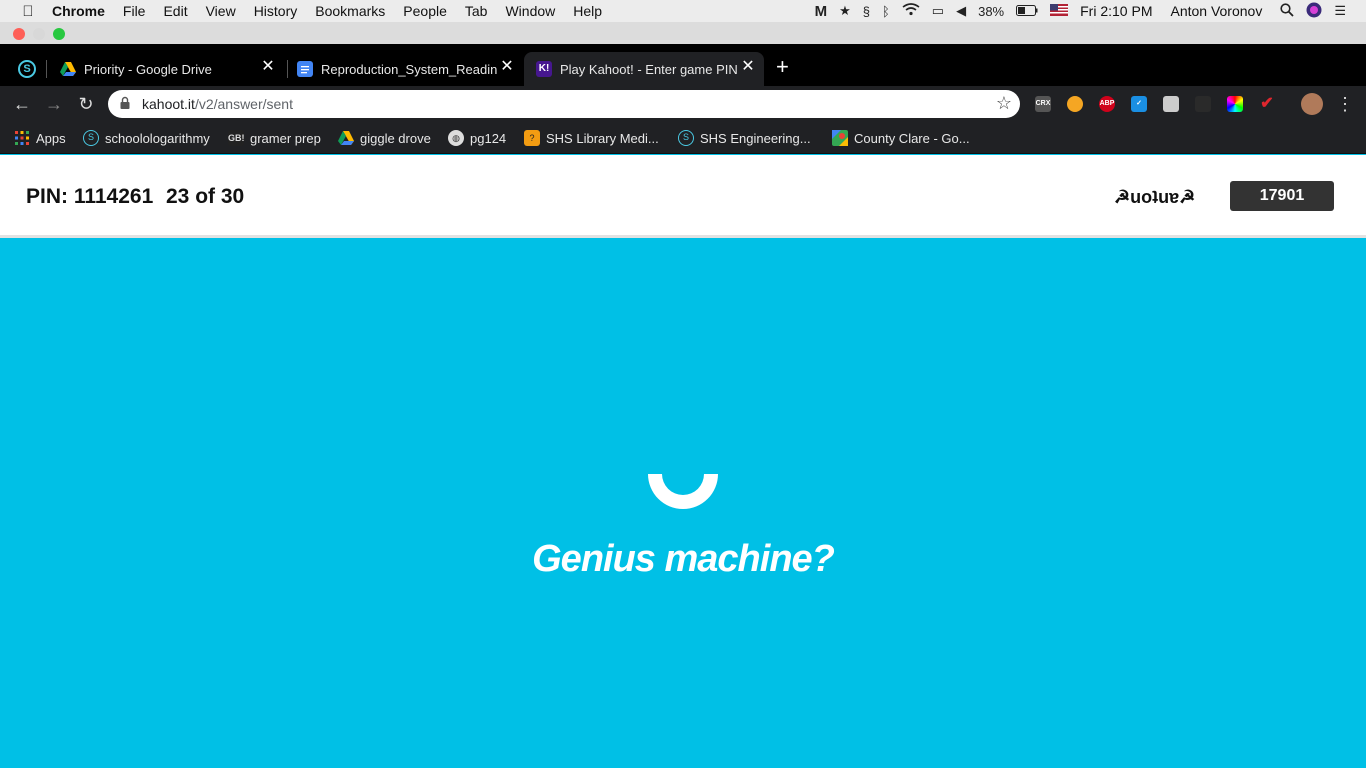  I want to click on tab-title: Play Kahoot! - Enter game PIN, so click(649, 69).